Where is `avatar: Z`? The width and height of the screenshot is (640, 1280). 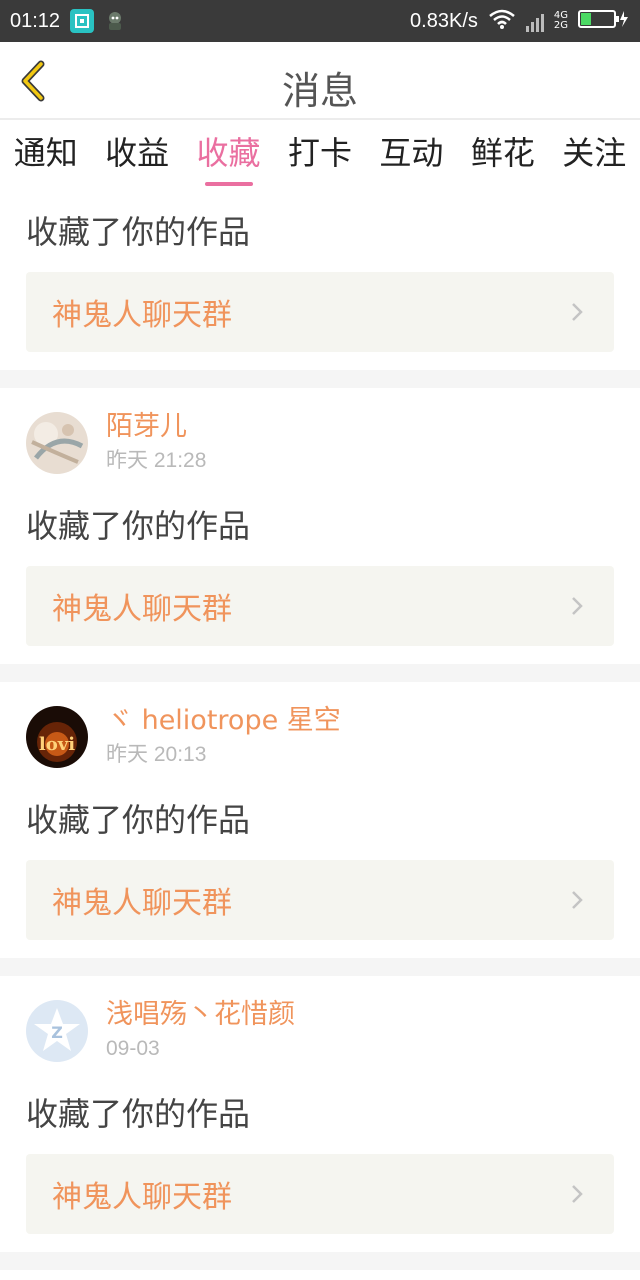
avatar: Z is located at coordinates (57, 1031).